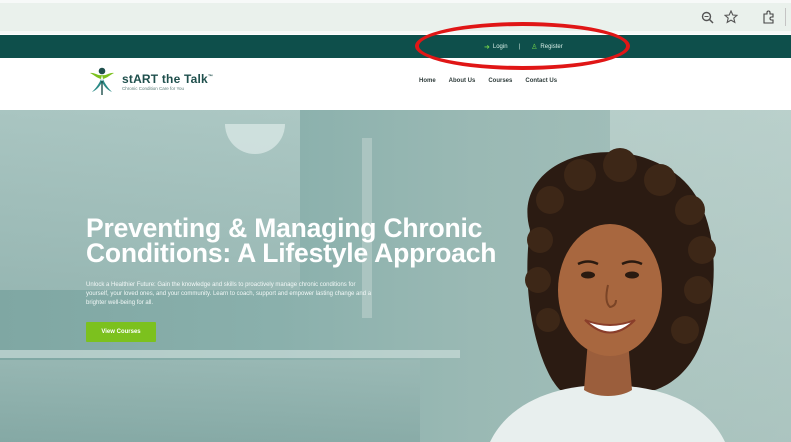 The image size is (791, 442). Describe the element at coordinates (707, 17) in the screenshot. I see `zoom-icon` at that location.